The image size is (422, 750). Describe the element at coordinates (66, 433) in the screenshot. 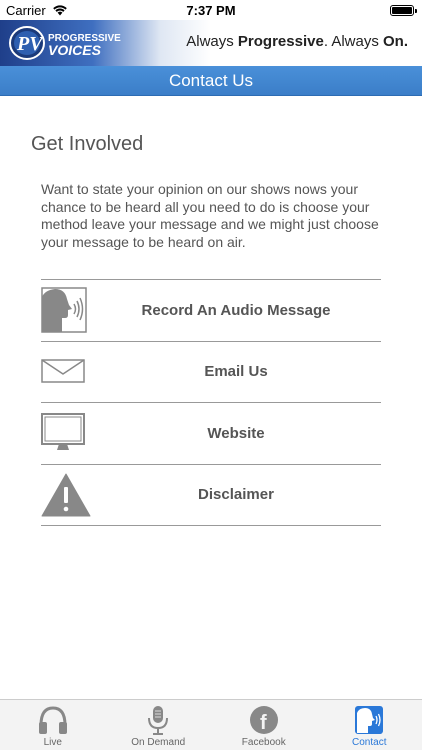

I see `monitor-icon` at that location.